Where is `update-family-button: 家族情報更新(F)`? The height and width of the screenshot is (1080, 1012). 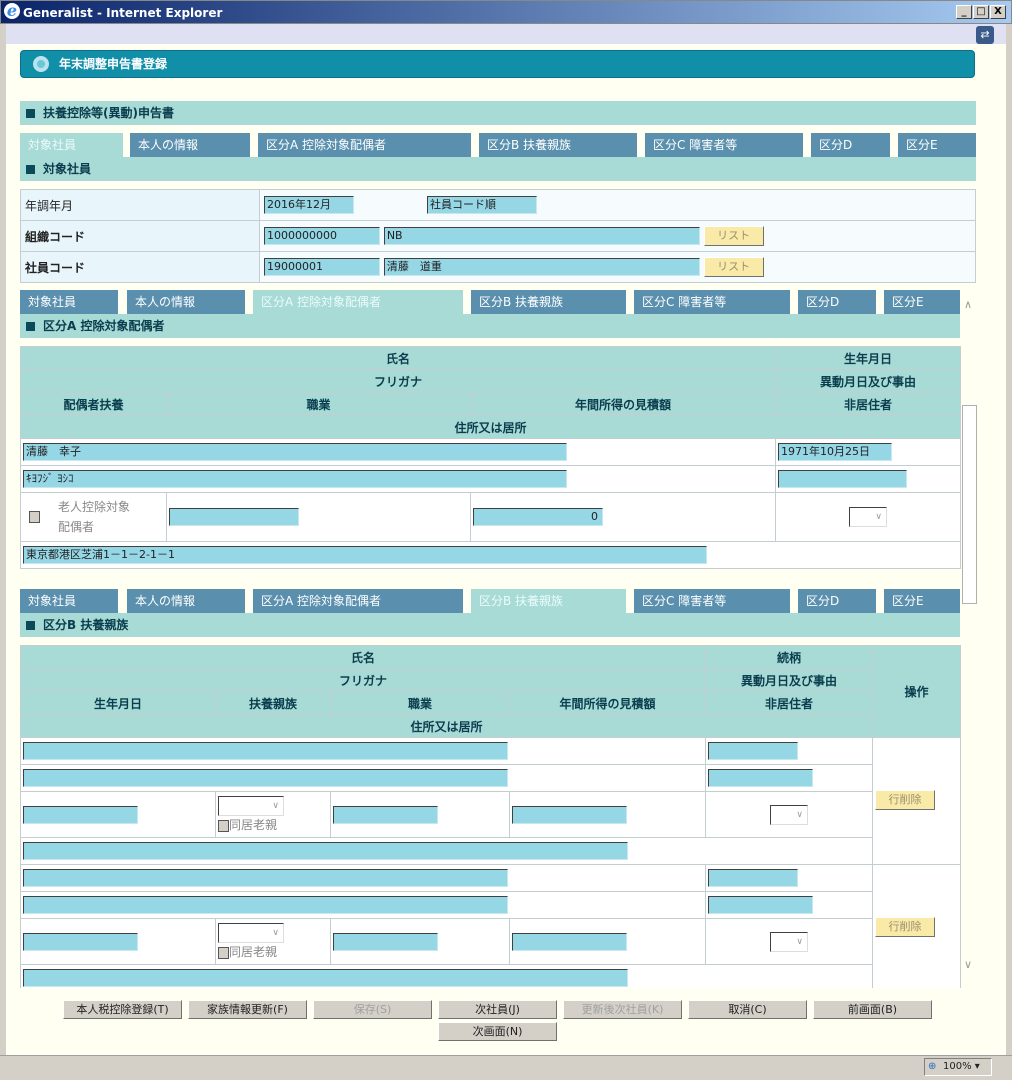 update-family-button: 家族情報更新(F) is located at coordinates (247, 1009).